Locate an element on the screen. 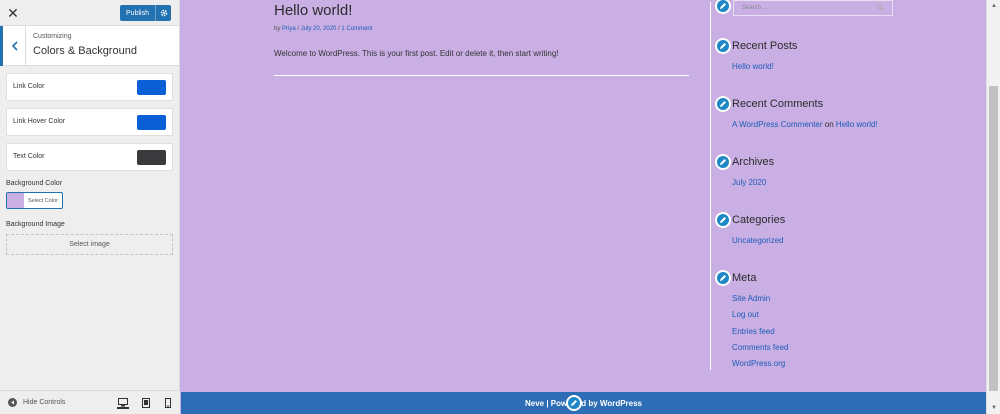 The image size is (1000, 414). meta-link-entries-feed: Entries feed is located at coordinates (753, 331).